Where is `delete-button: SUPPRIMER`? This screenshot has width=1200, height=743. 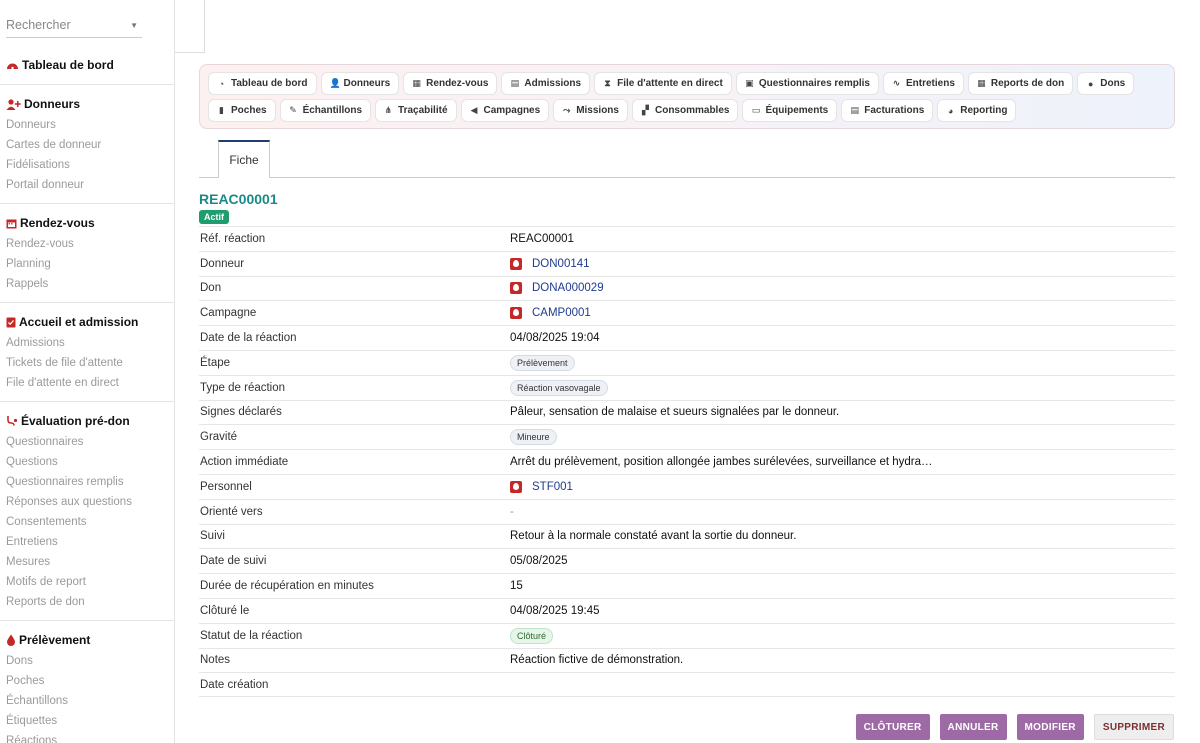 delete-button: SUPPRIMER is located at coordinates (1133, 727).